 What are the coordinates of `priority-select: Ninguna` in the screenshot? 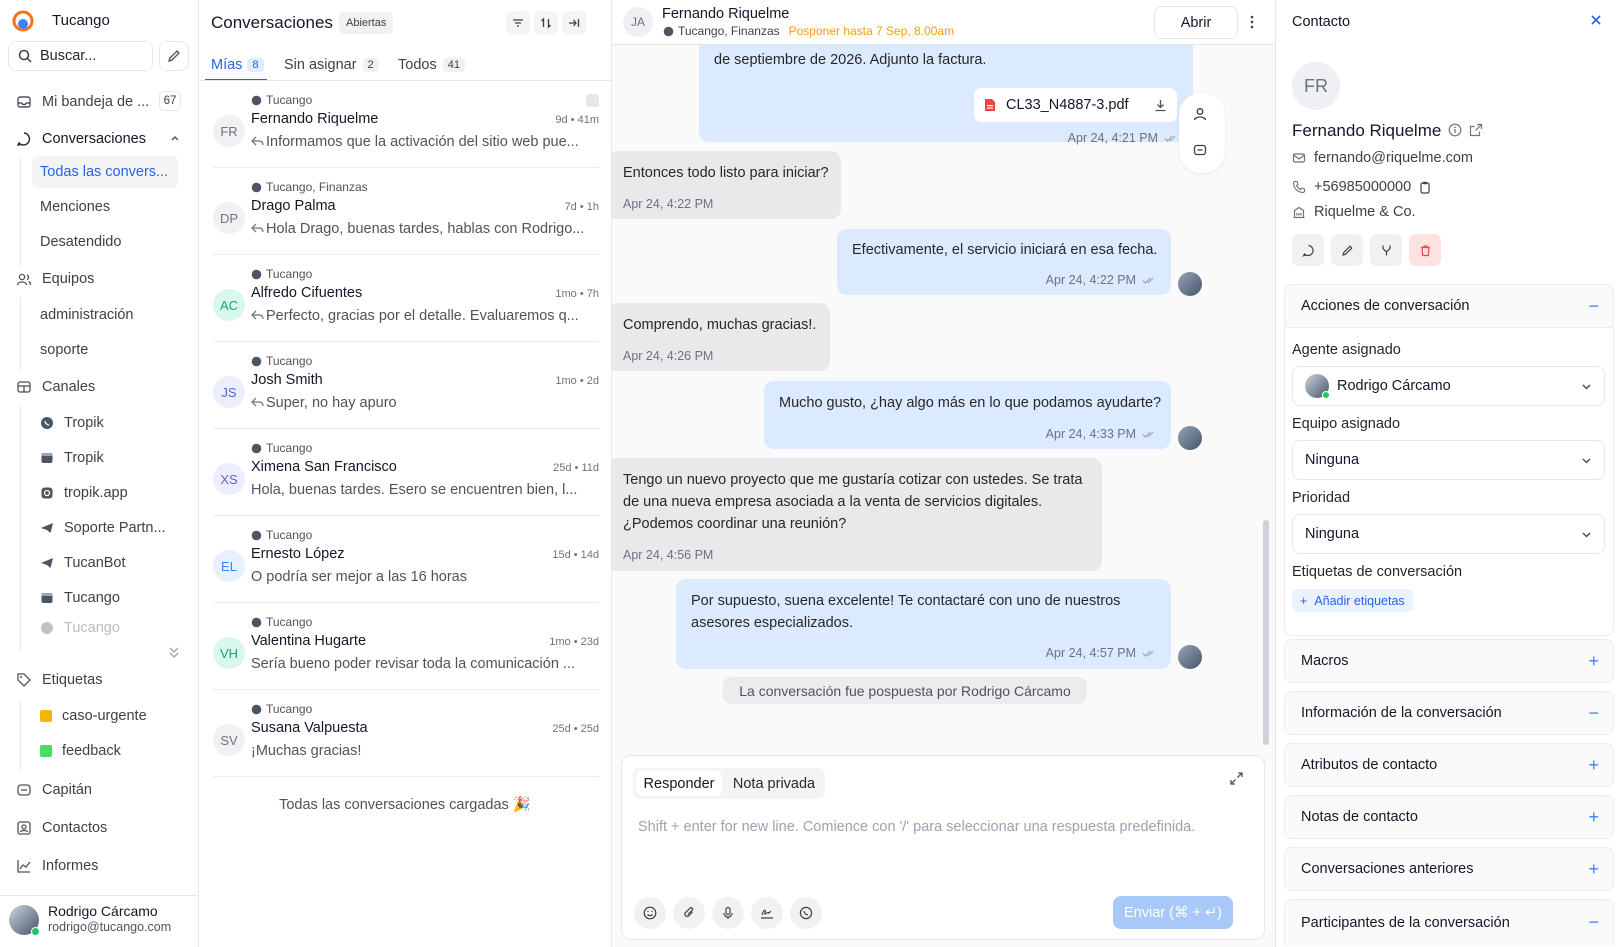 It's located at (1448, 534).